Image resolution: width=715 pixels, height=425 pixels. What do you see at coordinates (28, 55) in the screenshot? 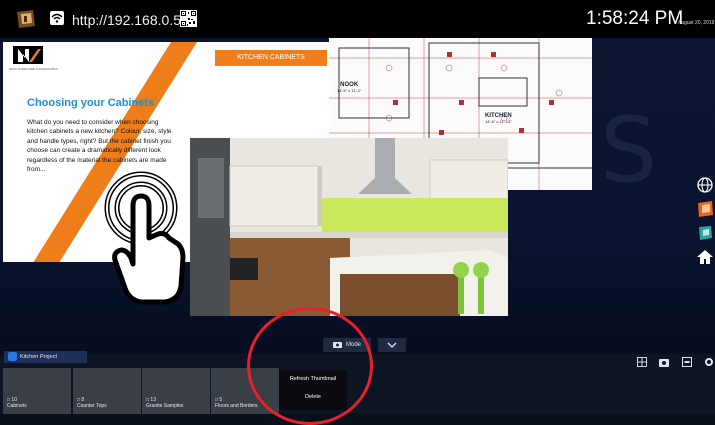
I see `slide-logo` at bounding box center [28, 55].